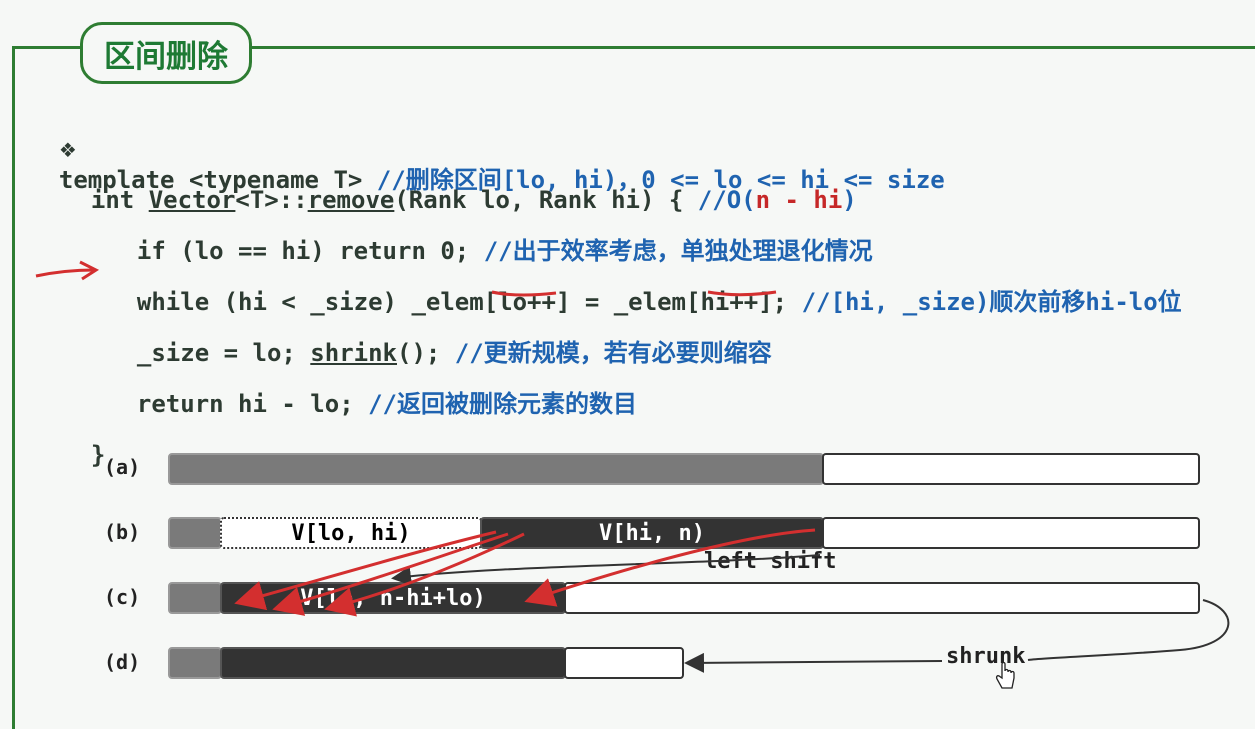 The height and width of the screenshot is (729, 1255). Describe the element at coordinates (813, 662) in the screenshot. I see `shrunk-arrow-head` at that location.